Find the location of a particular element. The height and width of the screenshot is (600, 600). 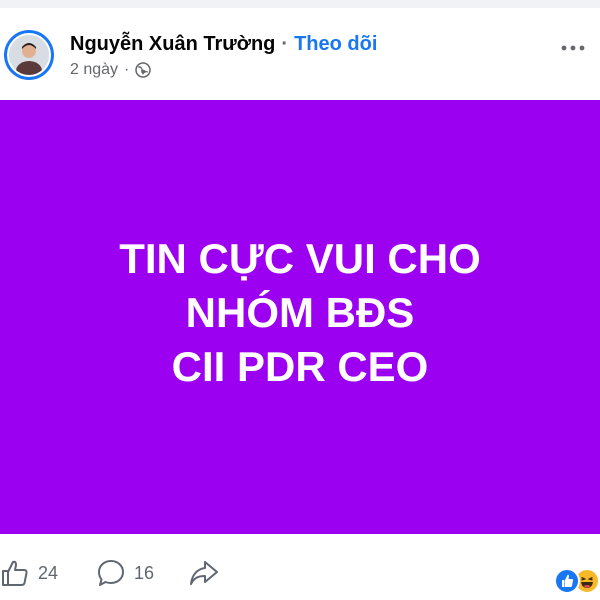

post-time: 2 ngày is located at coordinates (94, 70).